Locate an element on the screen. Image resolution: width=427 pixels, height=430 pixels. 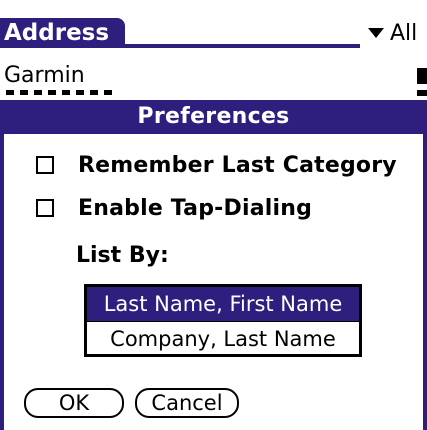
enable-tap-dialing-option: Enable Tap-Dialing is located at coordinates (174, 208).